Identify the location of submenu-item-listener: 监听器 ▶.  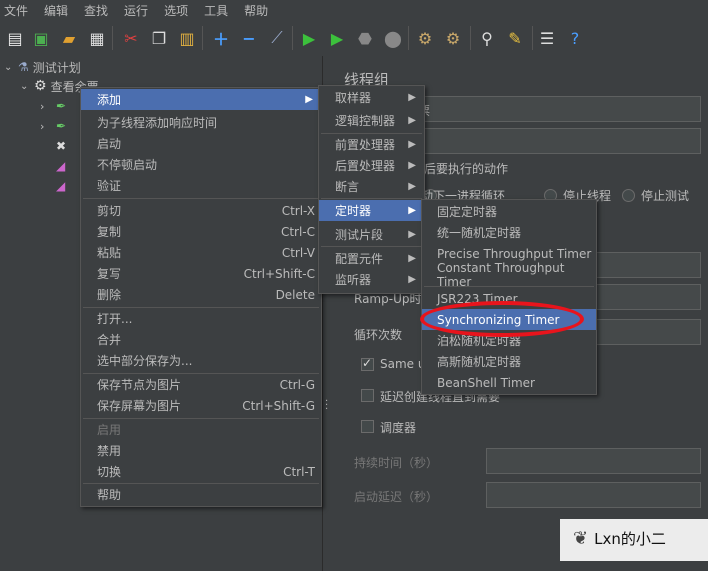
(371, 279).